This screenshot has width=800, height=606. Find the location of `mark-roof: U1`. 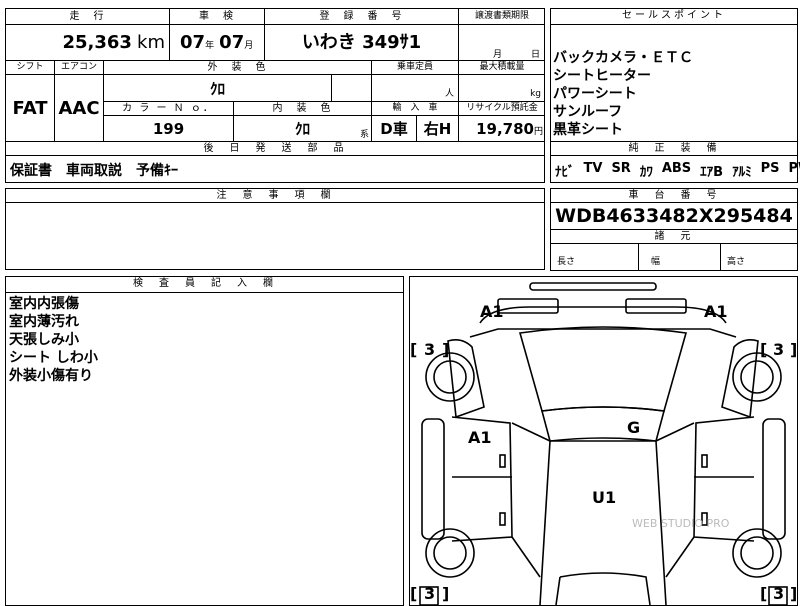

mark-roof: U1 is located at coordinates (604, 497).